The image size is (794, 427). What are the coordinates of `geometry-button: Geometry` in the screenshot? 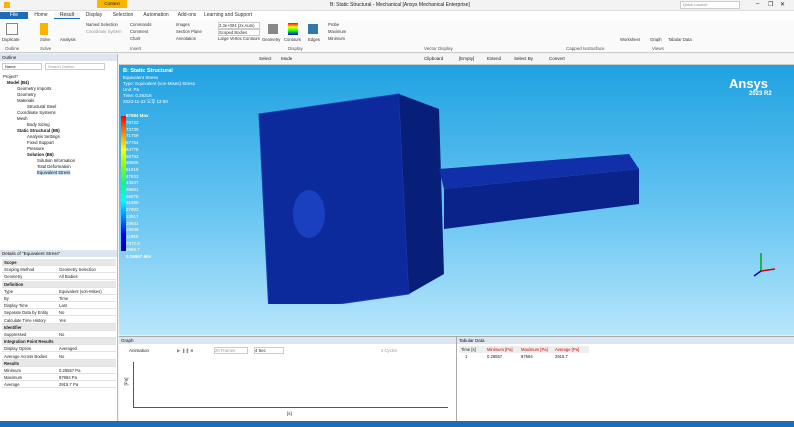 It's located at (271, 39).